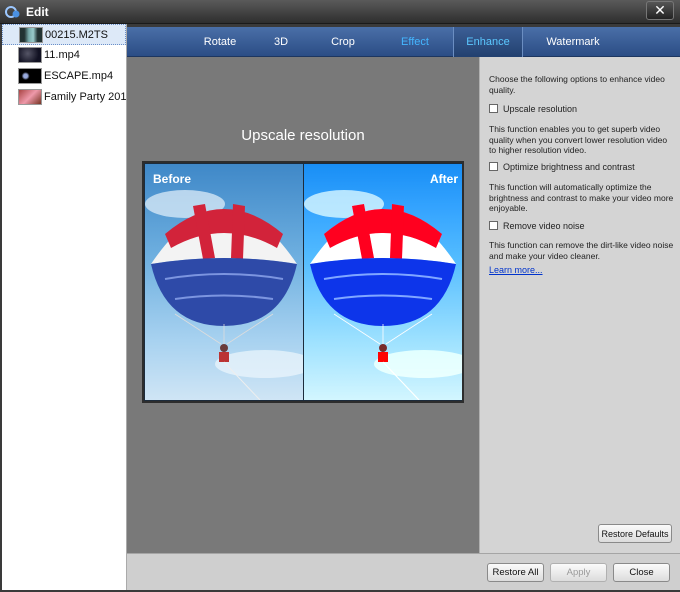 This screenshot has height=592, width=680. I want to click on window-title: Edit, so click(37, 12).